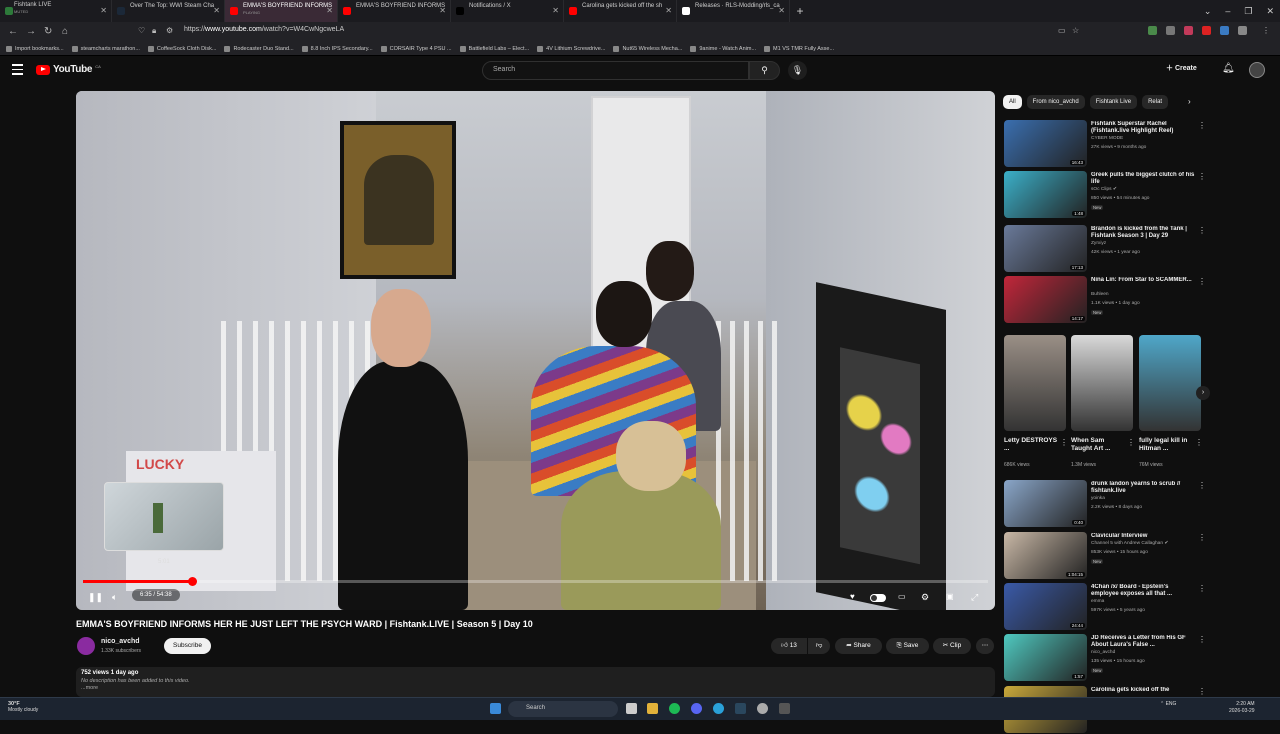 The width and height of the screenshot is (1280, 734). I want to click on filter-chip: Fishtank Live, so click(1113, 102).